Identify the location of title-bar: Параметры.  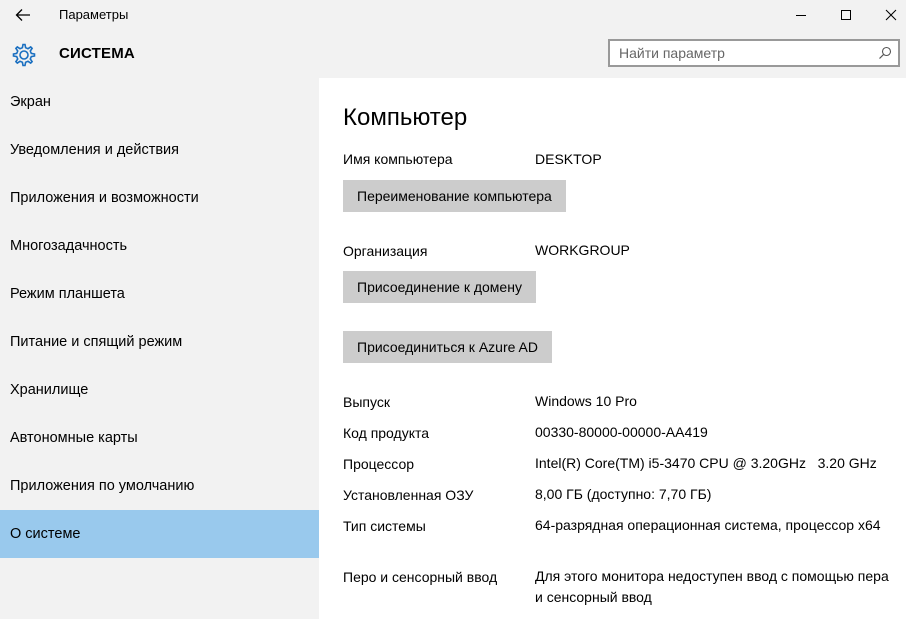
(453, 15).